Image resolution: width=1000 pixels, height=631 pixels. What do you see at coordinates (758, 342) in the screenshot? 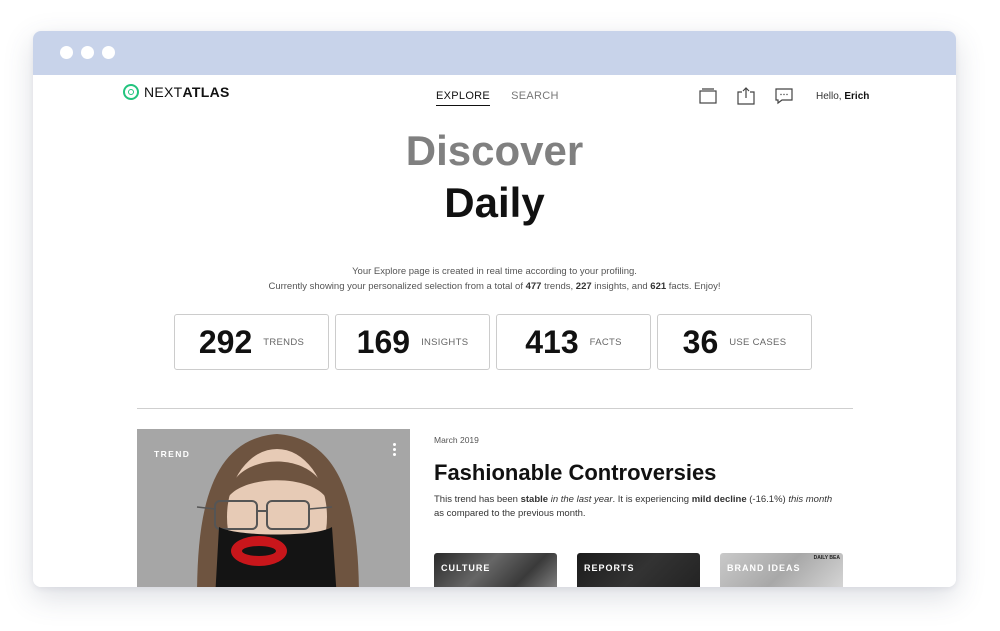
I see `stat-label: USE CASES` at bounding box center [758, 342].